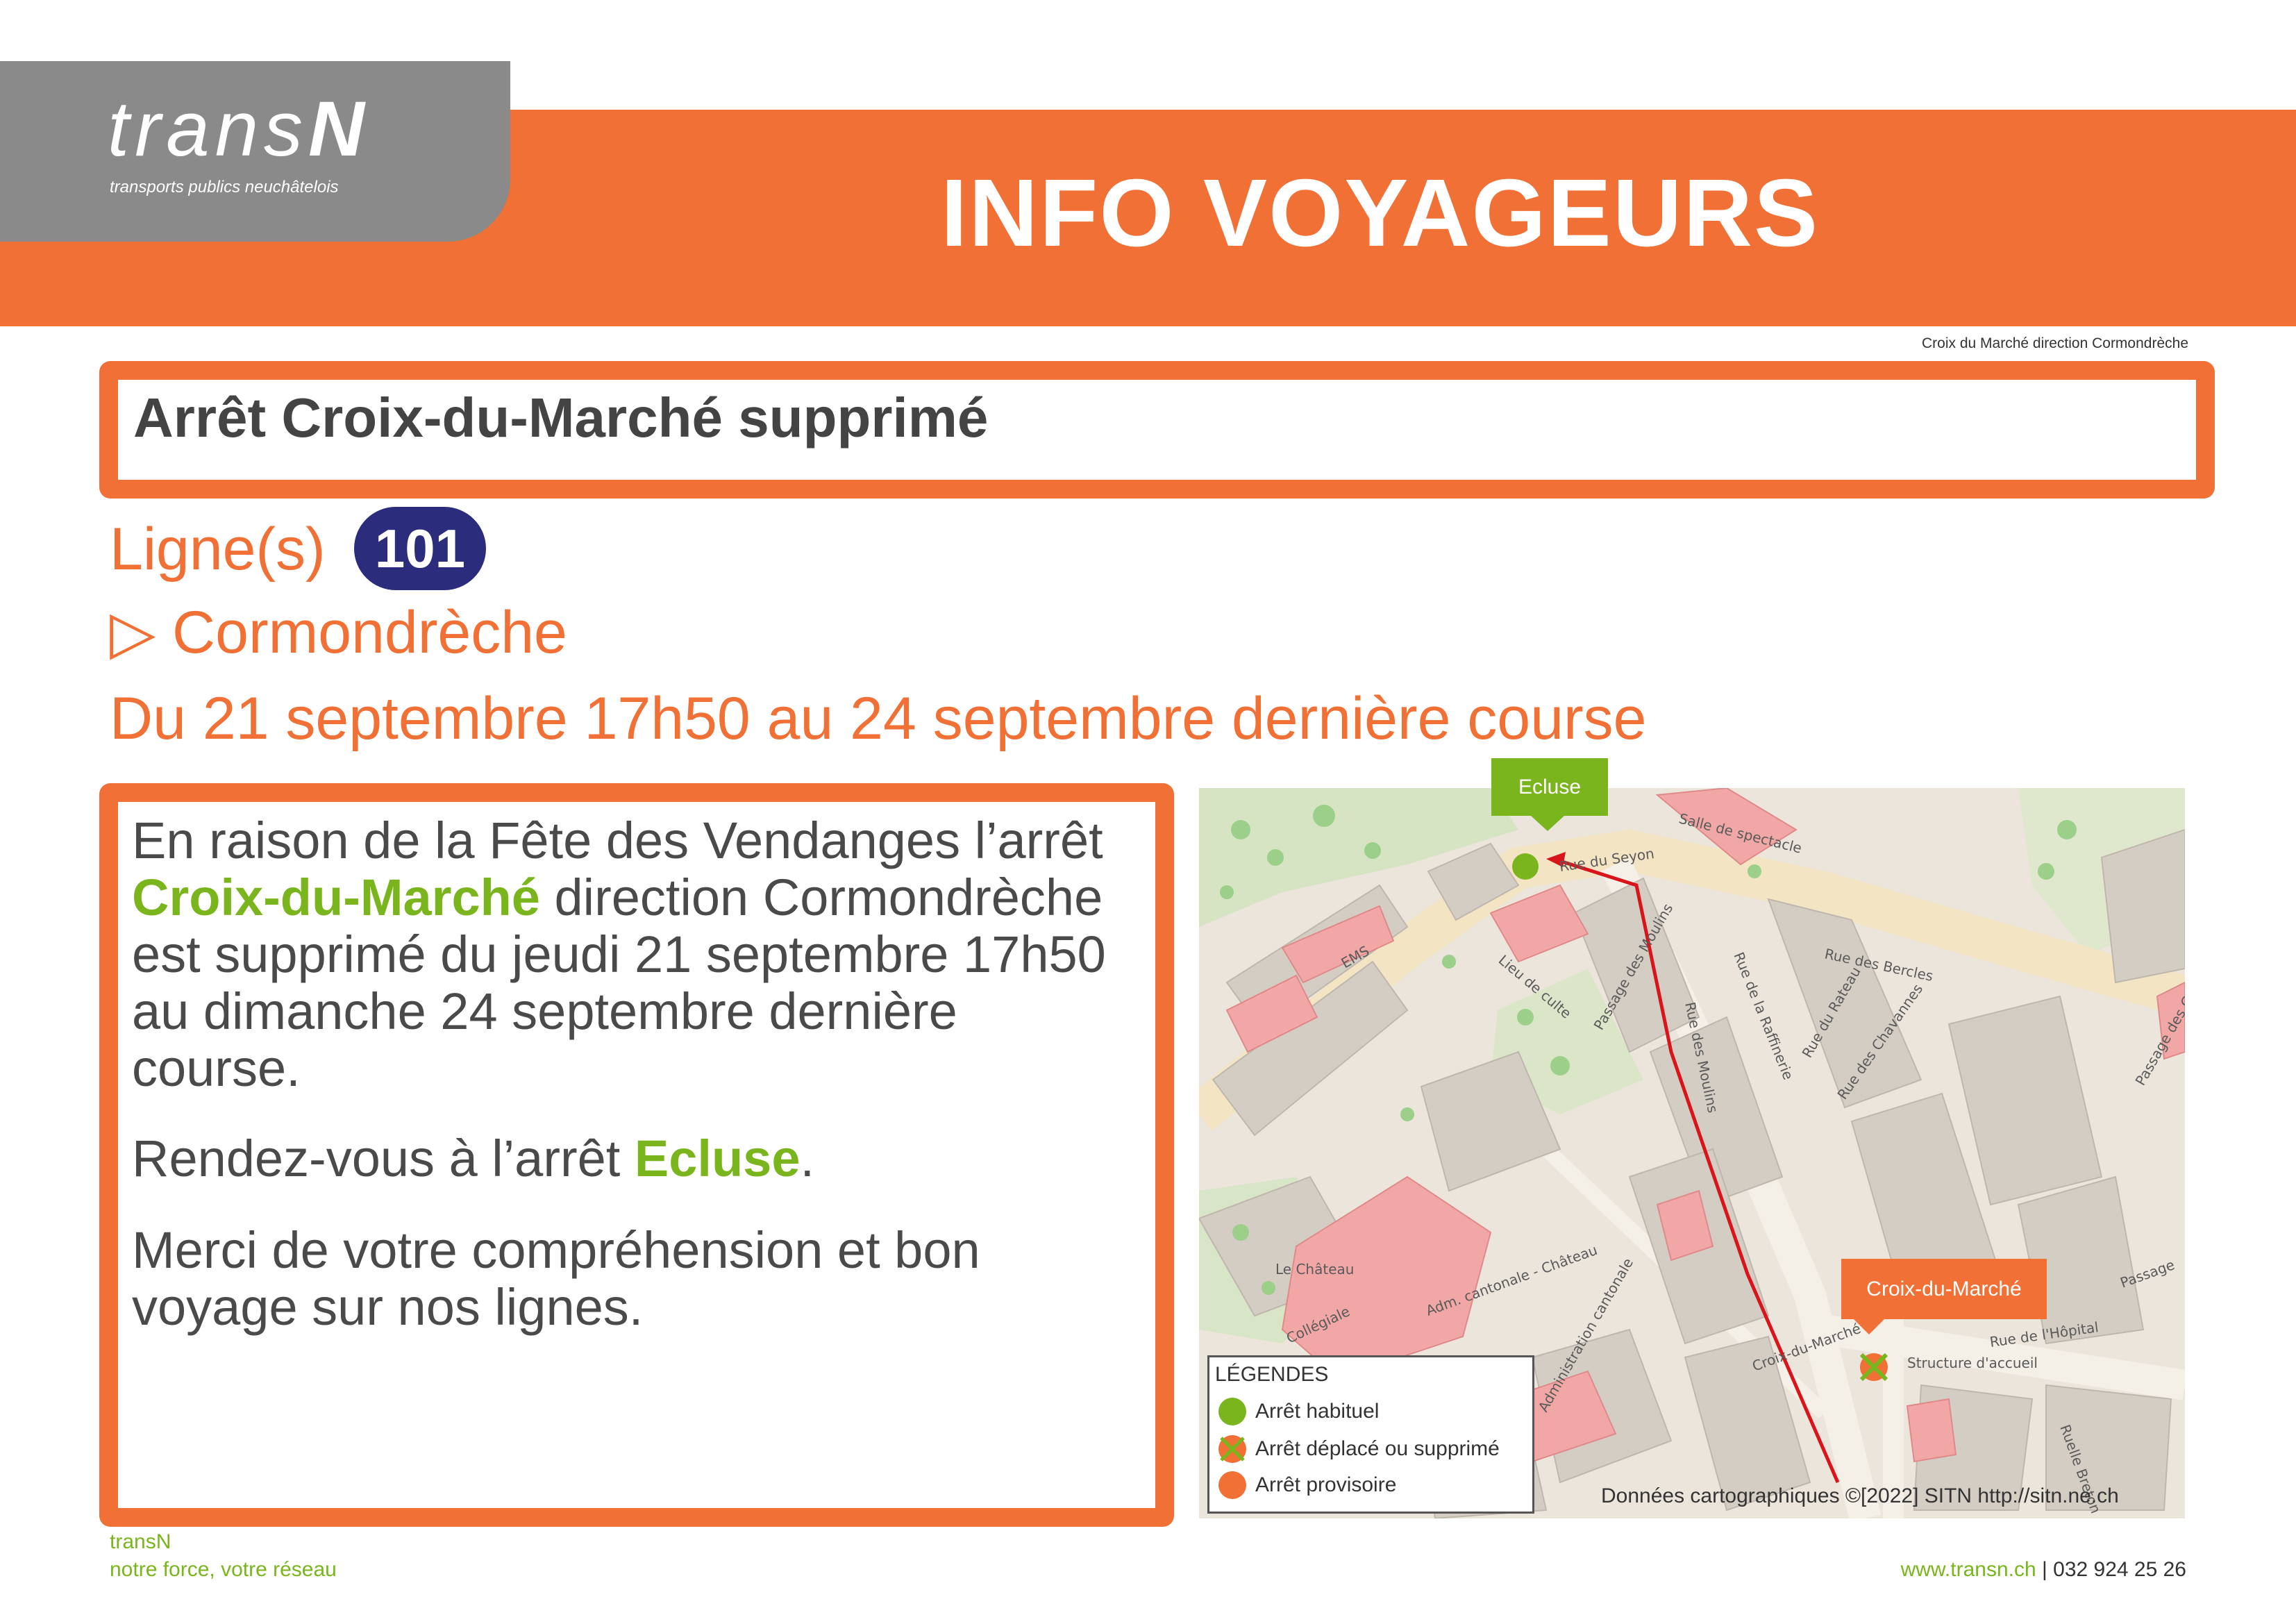 This screenshot has width=2296, height=1624. What do you see at coordinates (717, 1158) in the screenshot?
I see `replacement-stop-name: Ecluse` at bounding box center [717, 1158].